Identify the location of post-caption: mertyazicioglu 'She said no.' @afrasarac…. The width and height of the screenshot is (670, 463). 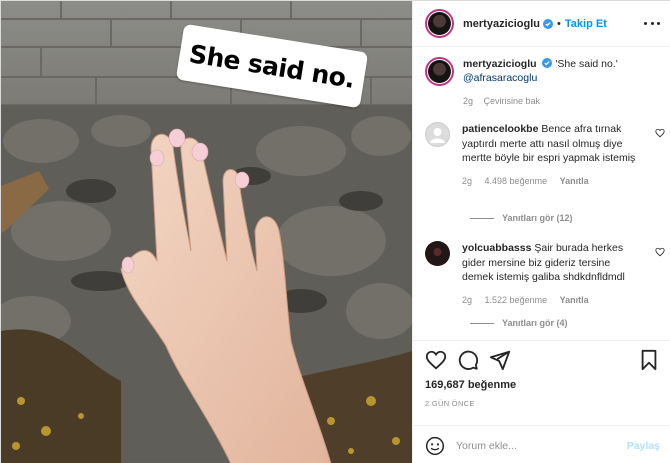
(545, 82).